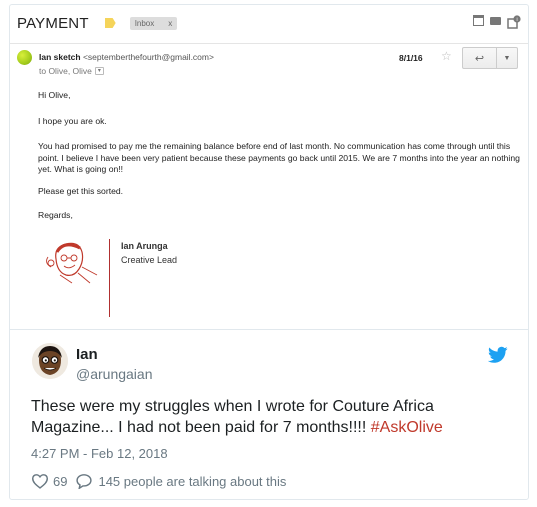 This screenshot has height=507, width=537. I want to click on inbox-chip: Inbox x, so click(153, 23).